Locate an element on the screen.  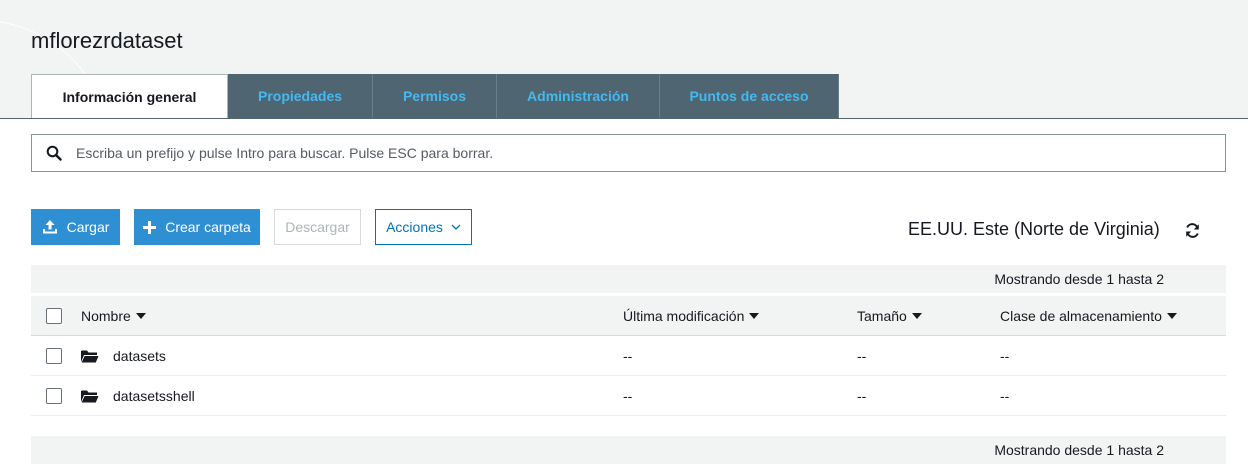
create-folder-button: Crear carpeta is located at coordinates (197, 227).